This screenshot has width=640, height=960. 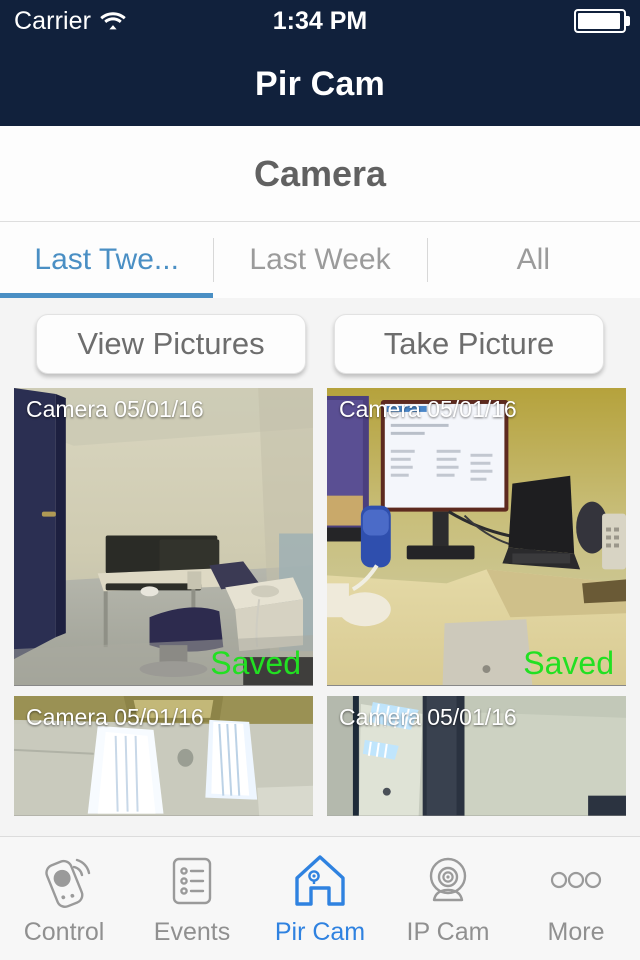 I want to click on desk-closeup-image, so click(x=476, y=536).